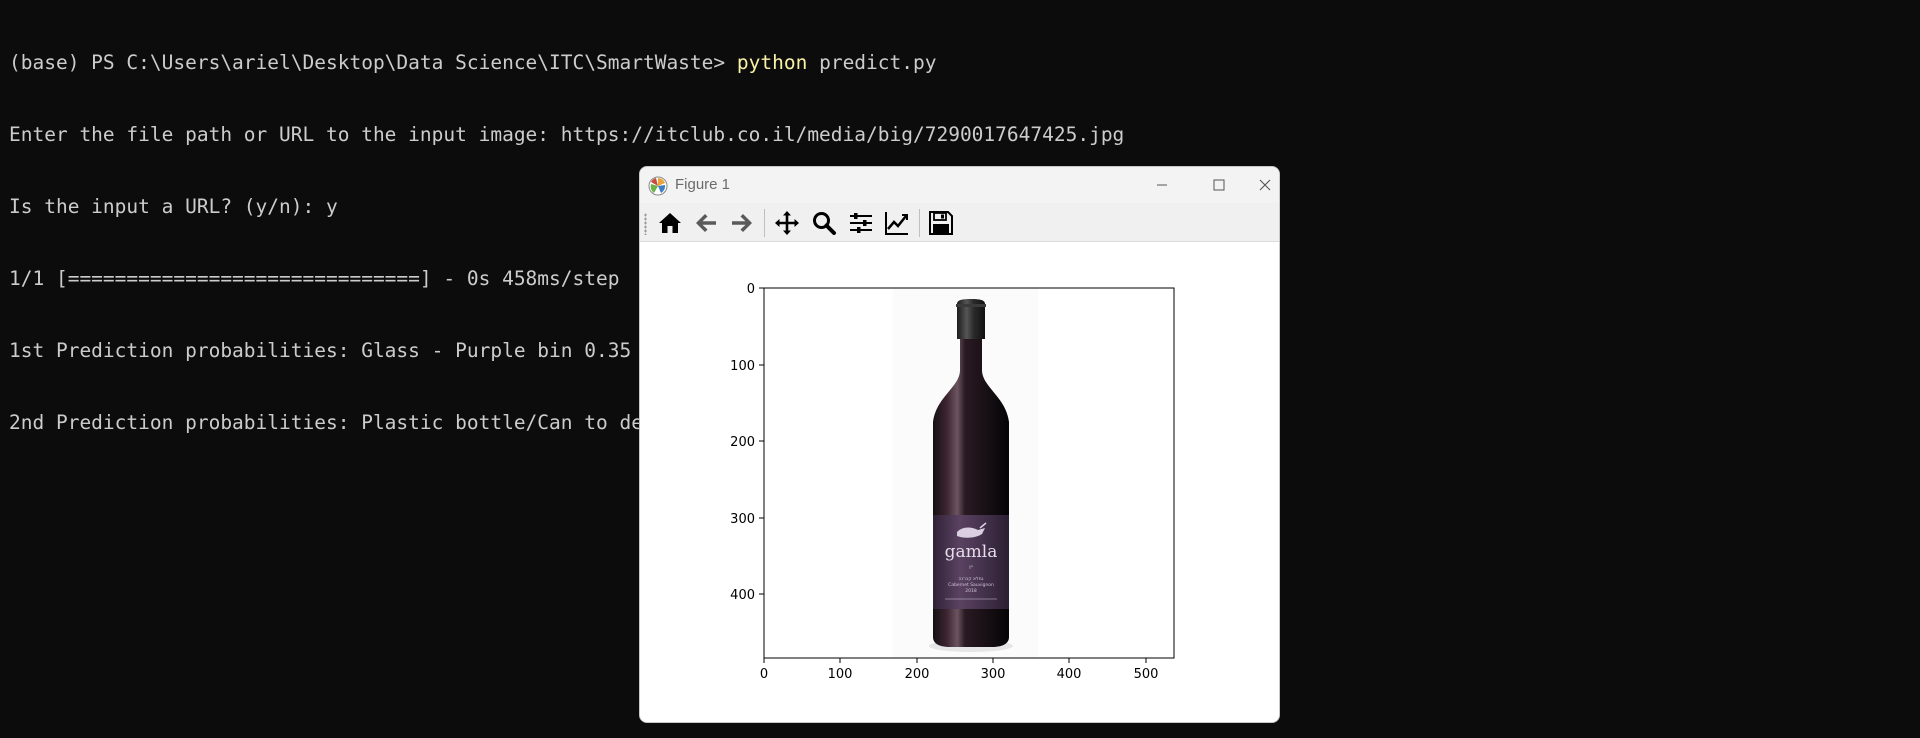 The image size is (1920, 738). I want to click on save-icon, so click(941, 223).